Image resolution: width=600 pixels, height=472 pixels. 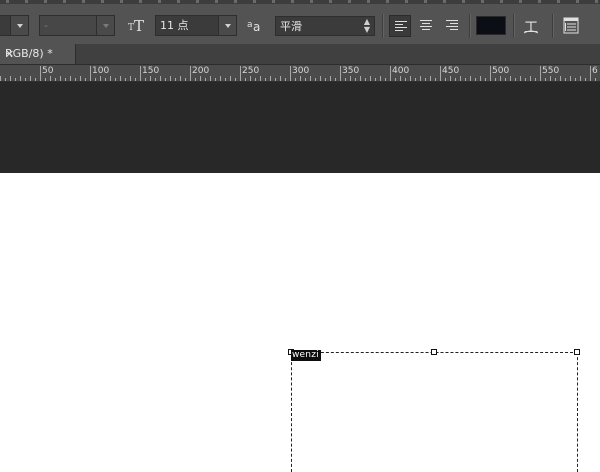 I want to click on warp-text-glyph: 工, so click(x=531, y=28).